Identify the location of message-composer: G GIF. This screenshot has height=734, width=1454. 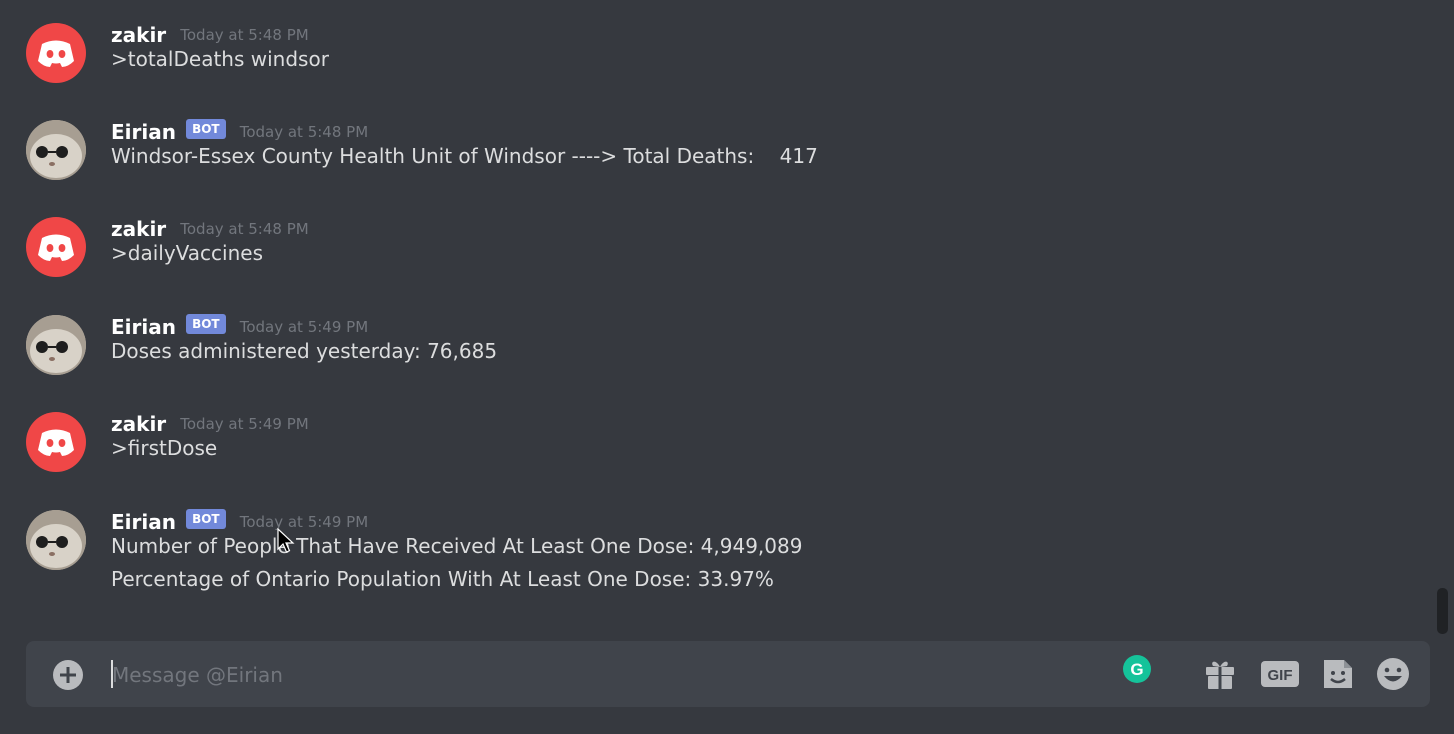
(728, 674).